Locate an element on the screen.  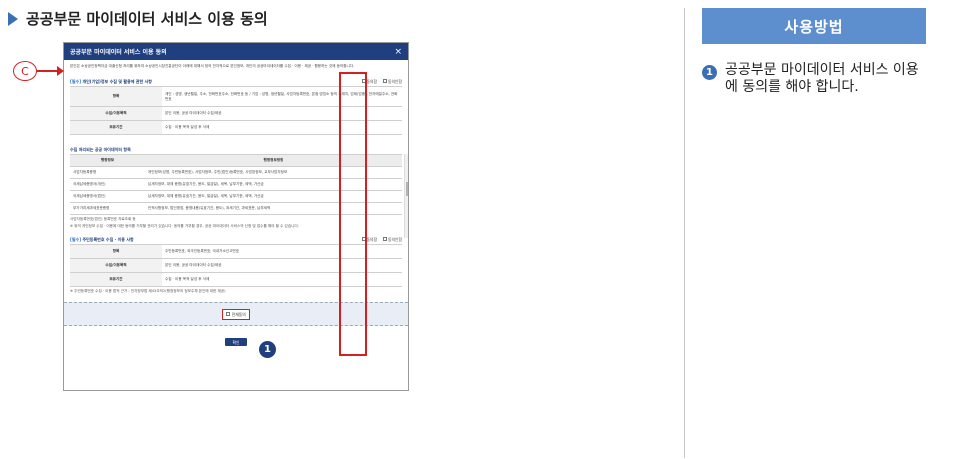
section3-disagree-checkbox: 동의안함 is located at coordinates (392, 239).